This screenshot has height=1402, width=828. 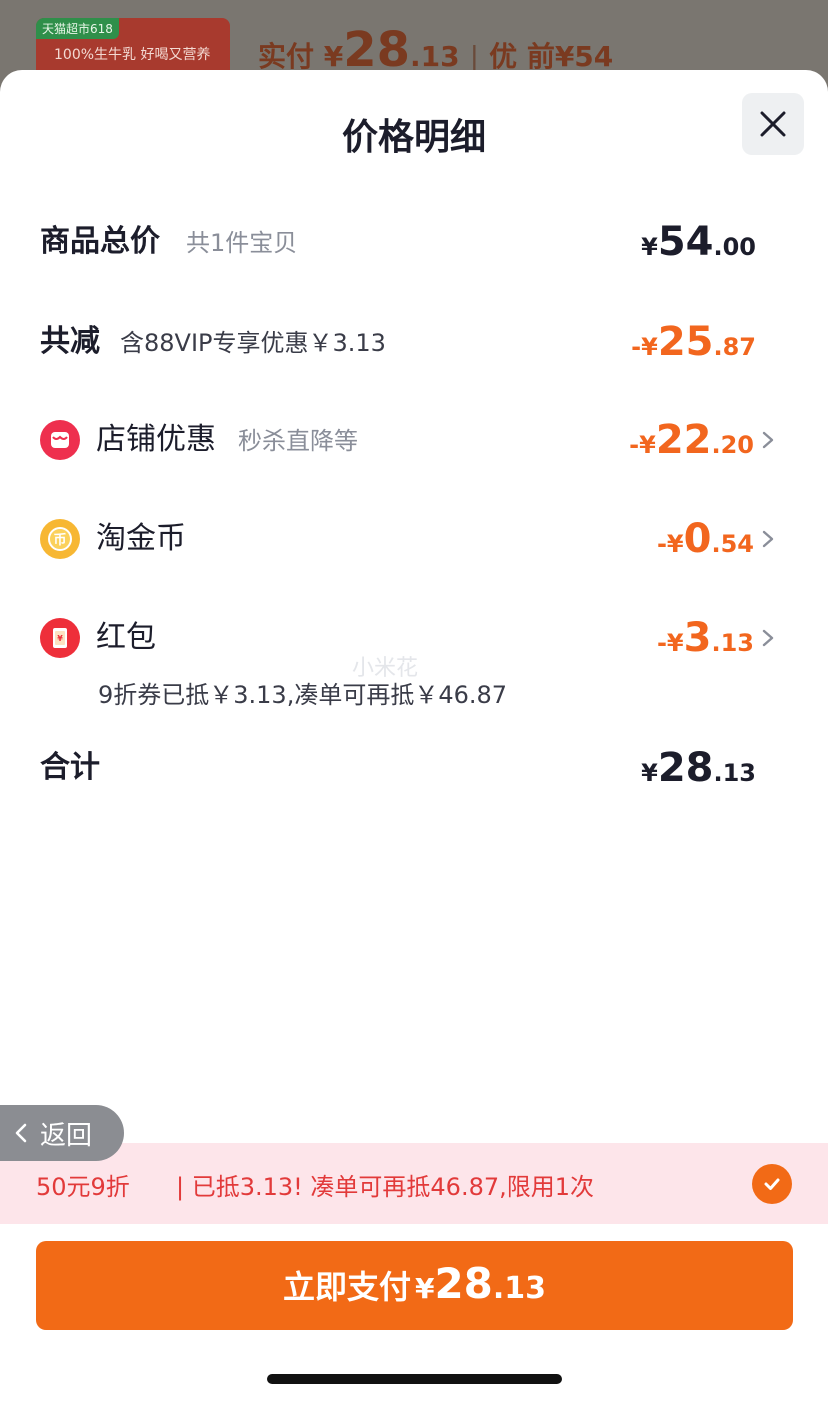 I want to click on row-taojinbi: 币 淘金币 -¥0.54, so click(x=414, y=539).